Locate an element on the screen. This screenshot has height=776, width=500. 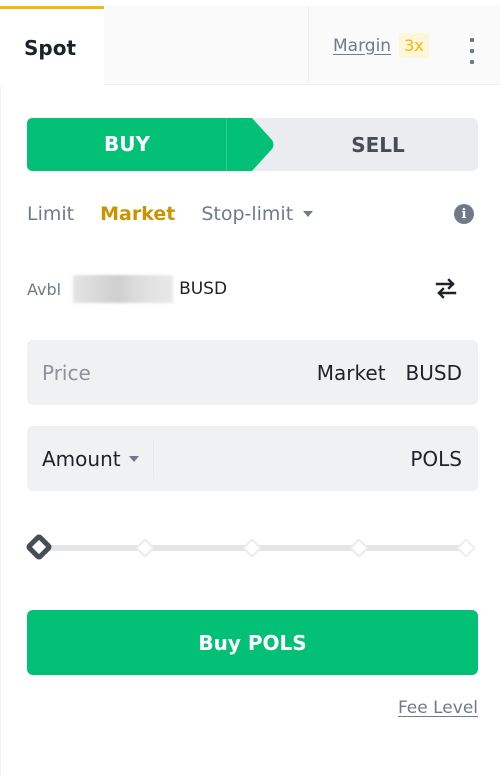
order-type-limit: Limit is located at coordinates (50, 214).